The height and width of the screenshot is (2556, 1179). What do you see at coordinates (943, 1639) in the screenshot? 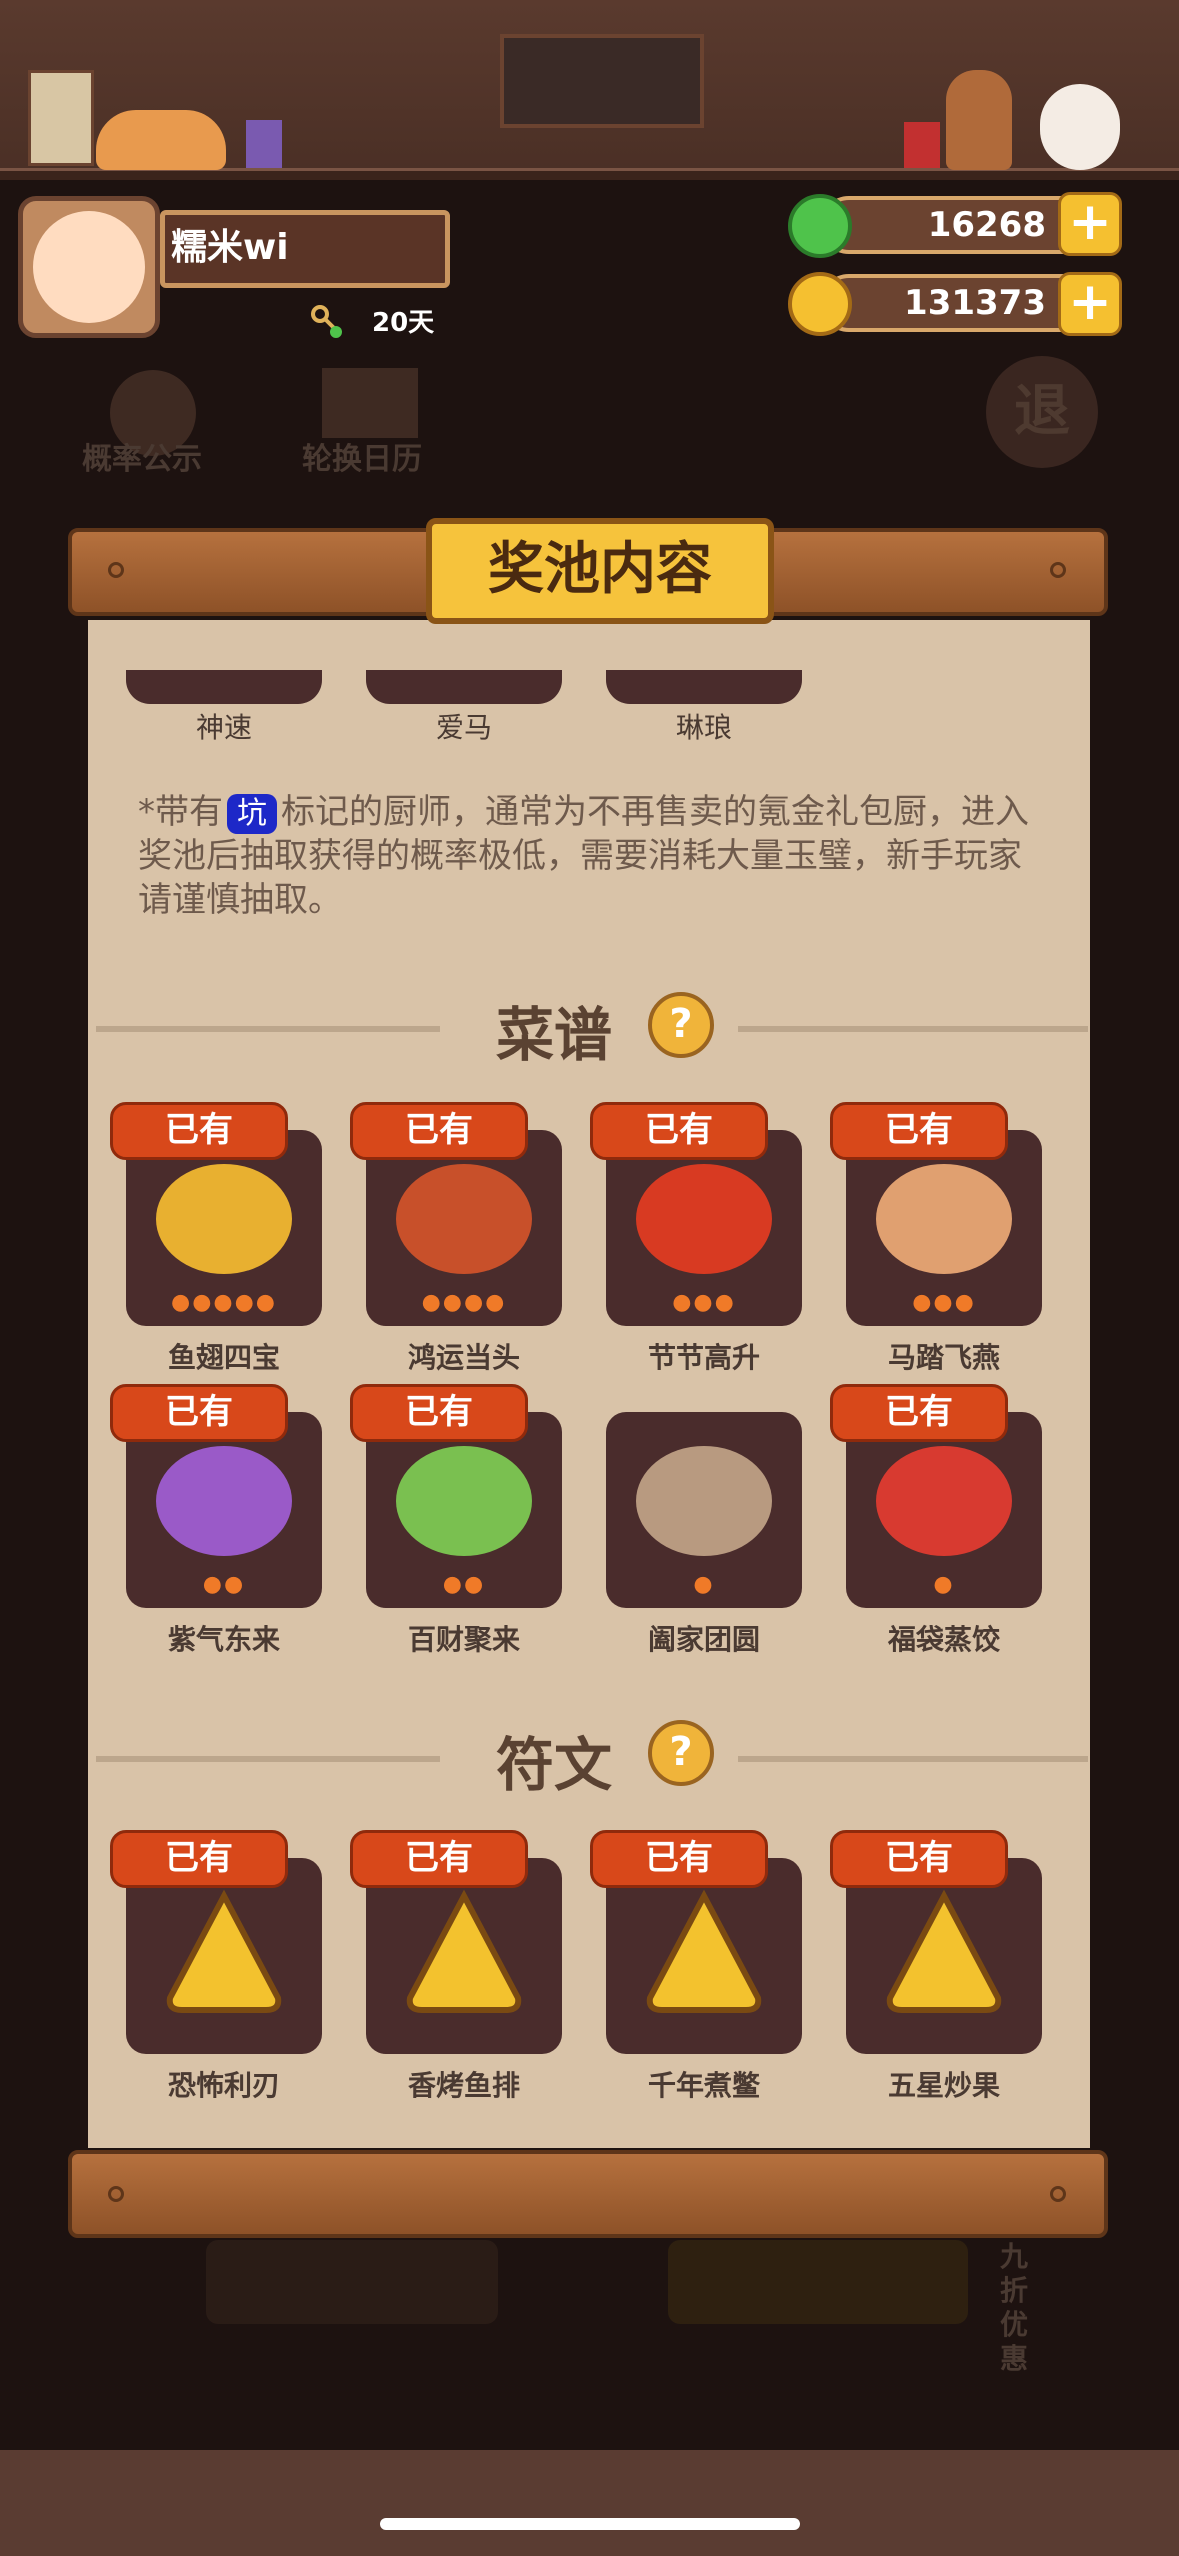
I see `recipe-name: 福袋蒸饺` at bounding box center [943, 1639].